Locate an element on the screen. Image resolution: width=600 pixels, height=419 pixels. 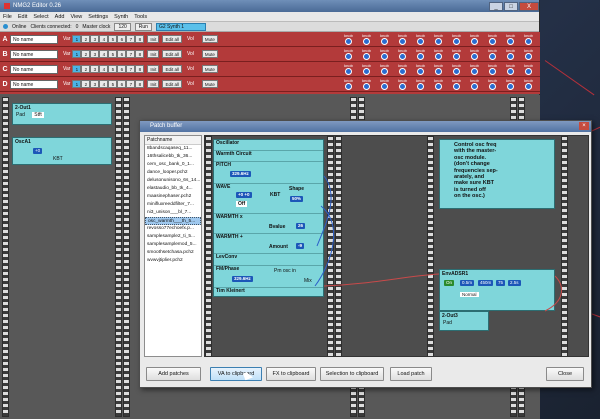
dialog-close-button: Close is located at coordinates (565, 374).